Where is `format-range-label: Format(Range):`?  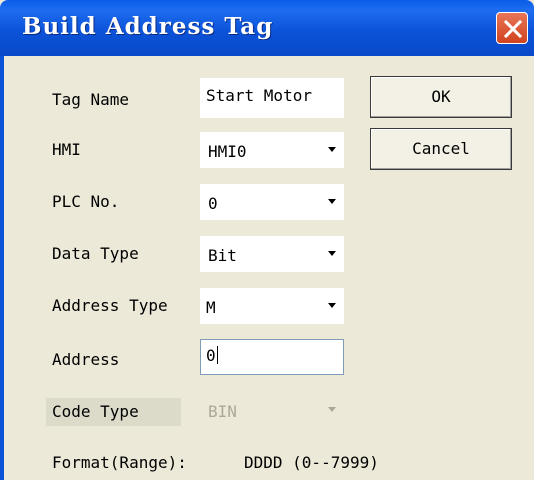
format-range-label: Format(Range): is located at coordinates (119, 462).